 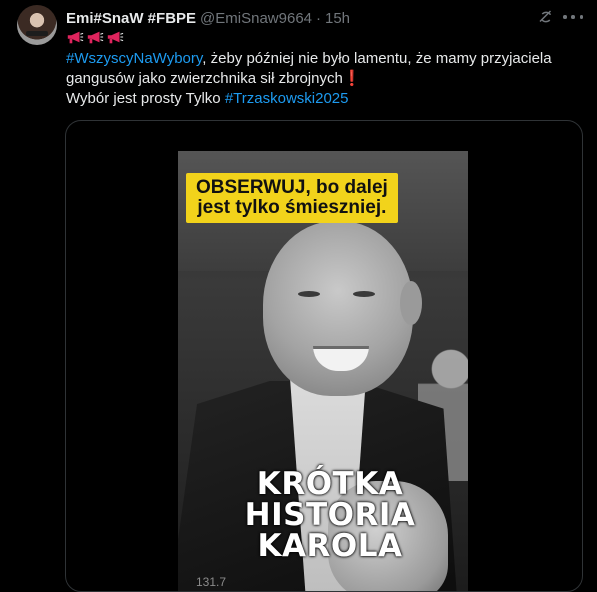 I want to click on tweet-line-2: Wybór jest prosty Tylko #Trzaskowski2025, so click(x=326, y=99).